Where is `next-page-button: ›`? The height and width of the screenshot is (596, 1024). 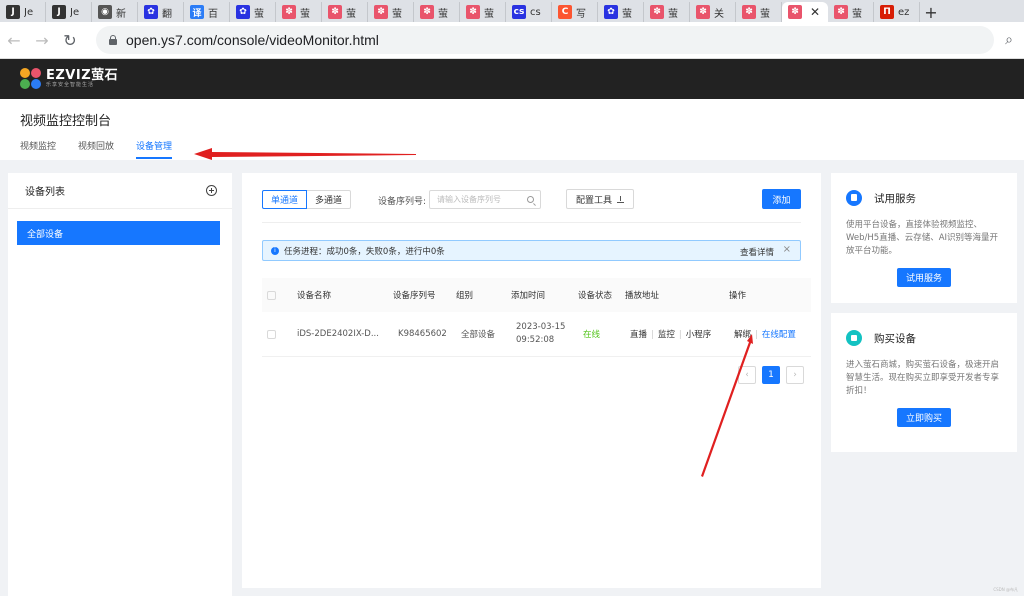
next-page-button: › is located at coordinates (795, 375).